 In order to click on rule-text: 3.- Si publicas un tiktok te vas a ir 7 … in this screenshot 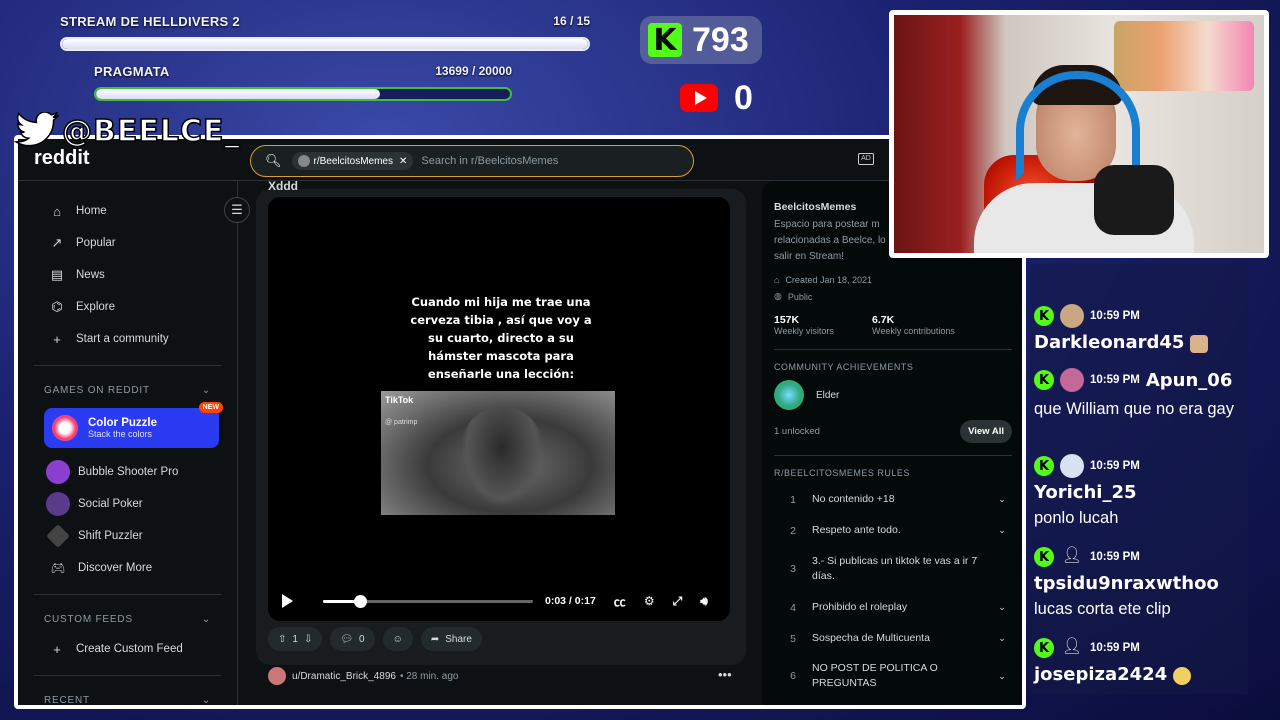, I will do `click(895, 568)`.